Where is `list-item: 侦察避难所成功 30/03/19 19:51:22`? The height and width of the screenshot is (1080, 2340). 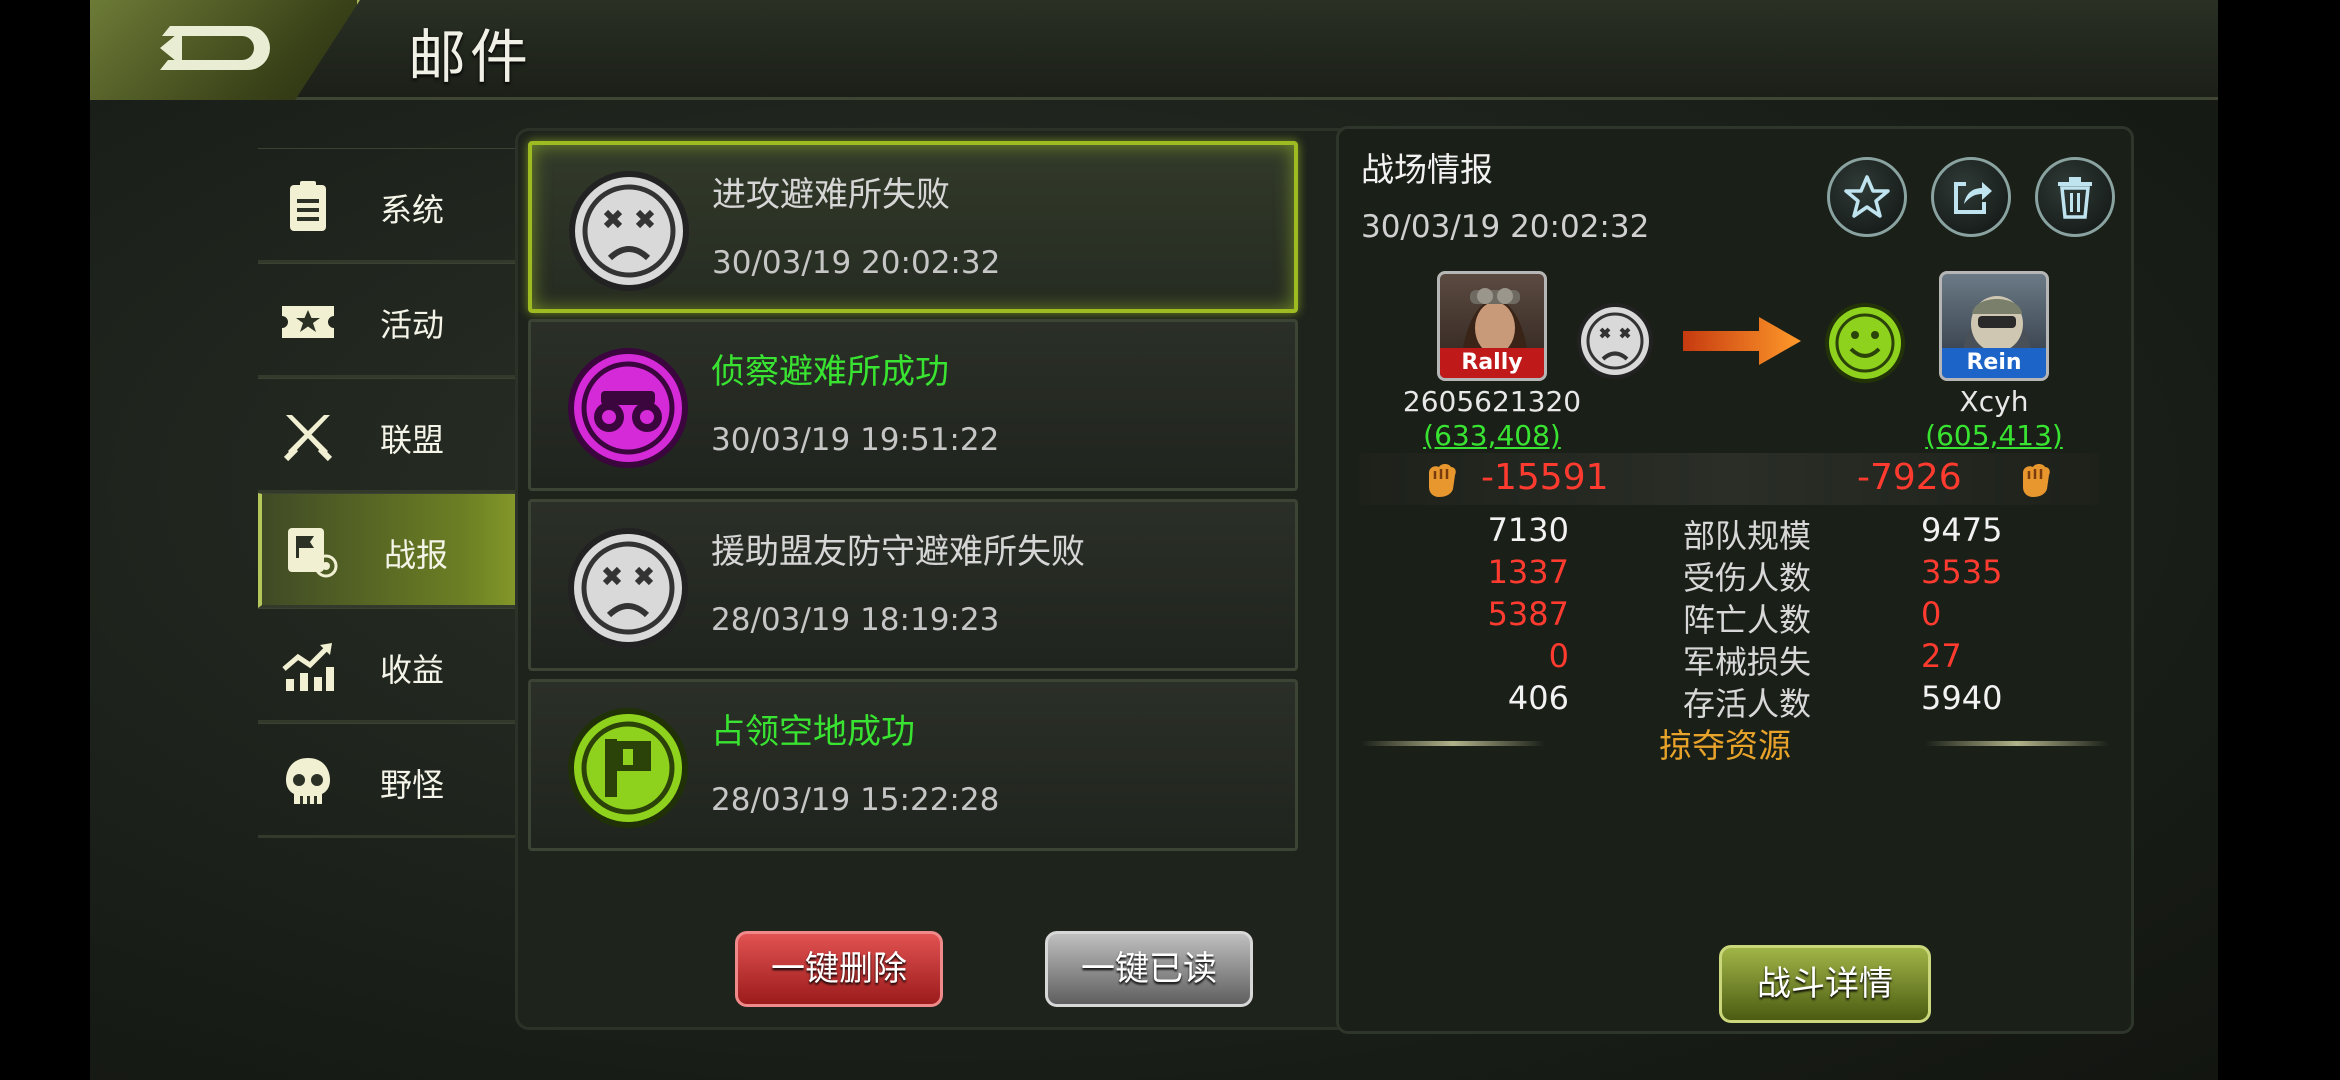 list-item: 侦察避难所成功 30/03/19 19:51:22 is located at coordinates (913, 405).